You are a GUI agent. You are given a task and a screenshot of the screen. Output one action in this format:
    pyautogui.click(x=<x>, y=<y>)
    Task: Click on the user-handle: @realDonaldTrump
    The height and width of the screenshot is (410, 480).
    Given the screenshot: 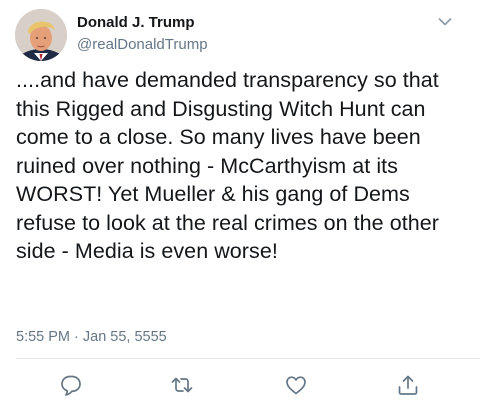 What is the action you would take?
    pyautogui.click(x=142, y=45)
    